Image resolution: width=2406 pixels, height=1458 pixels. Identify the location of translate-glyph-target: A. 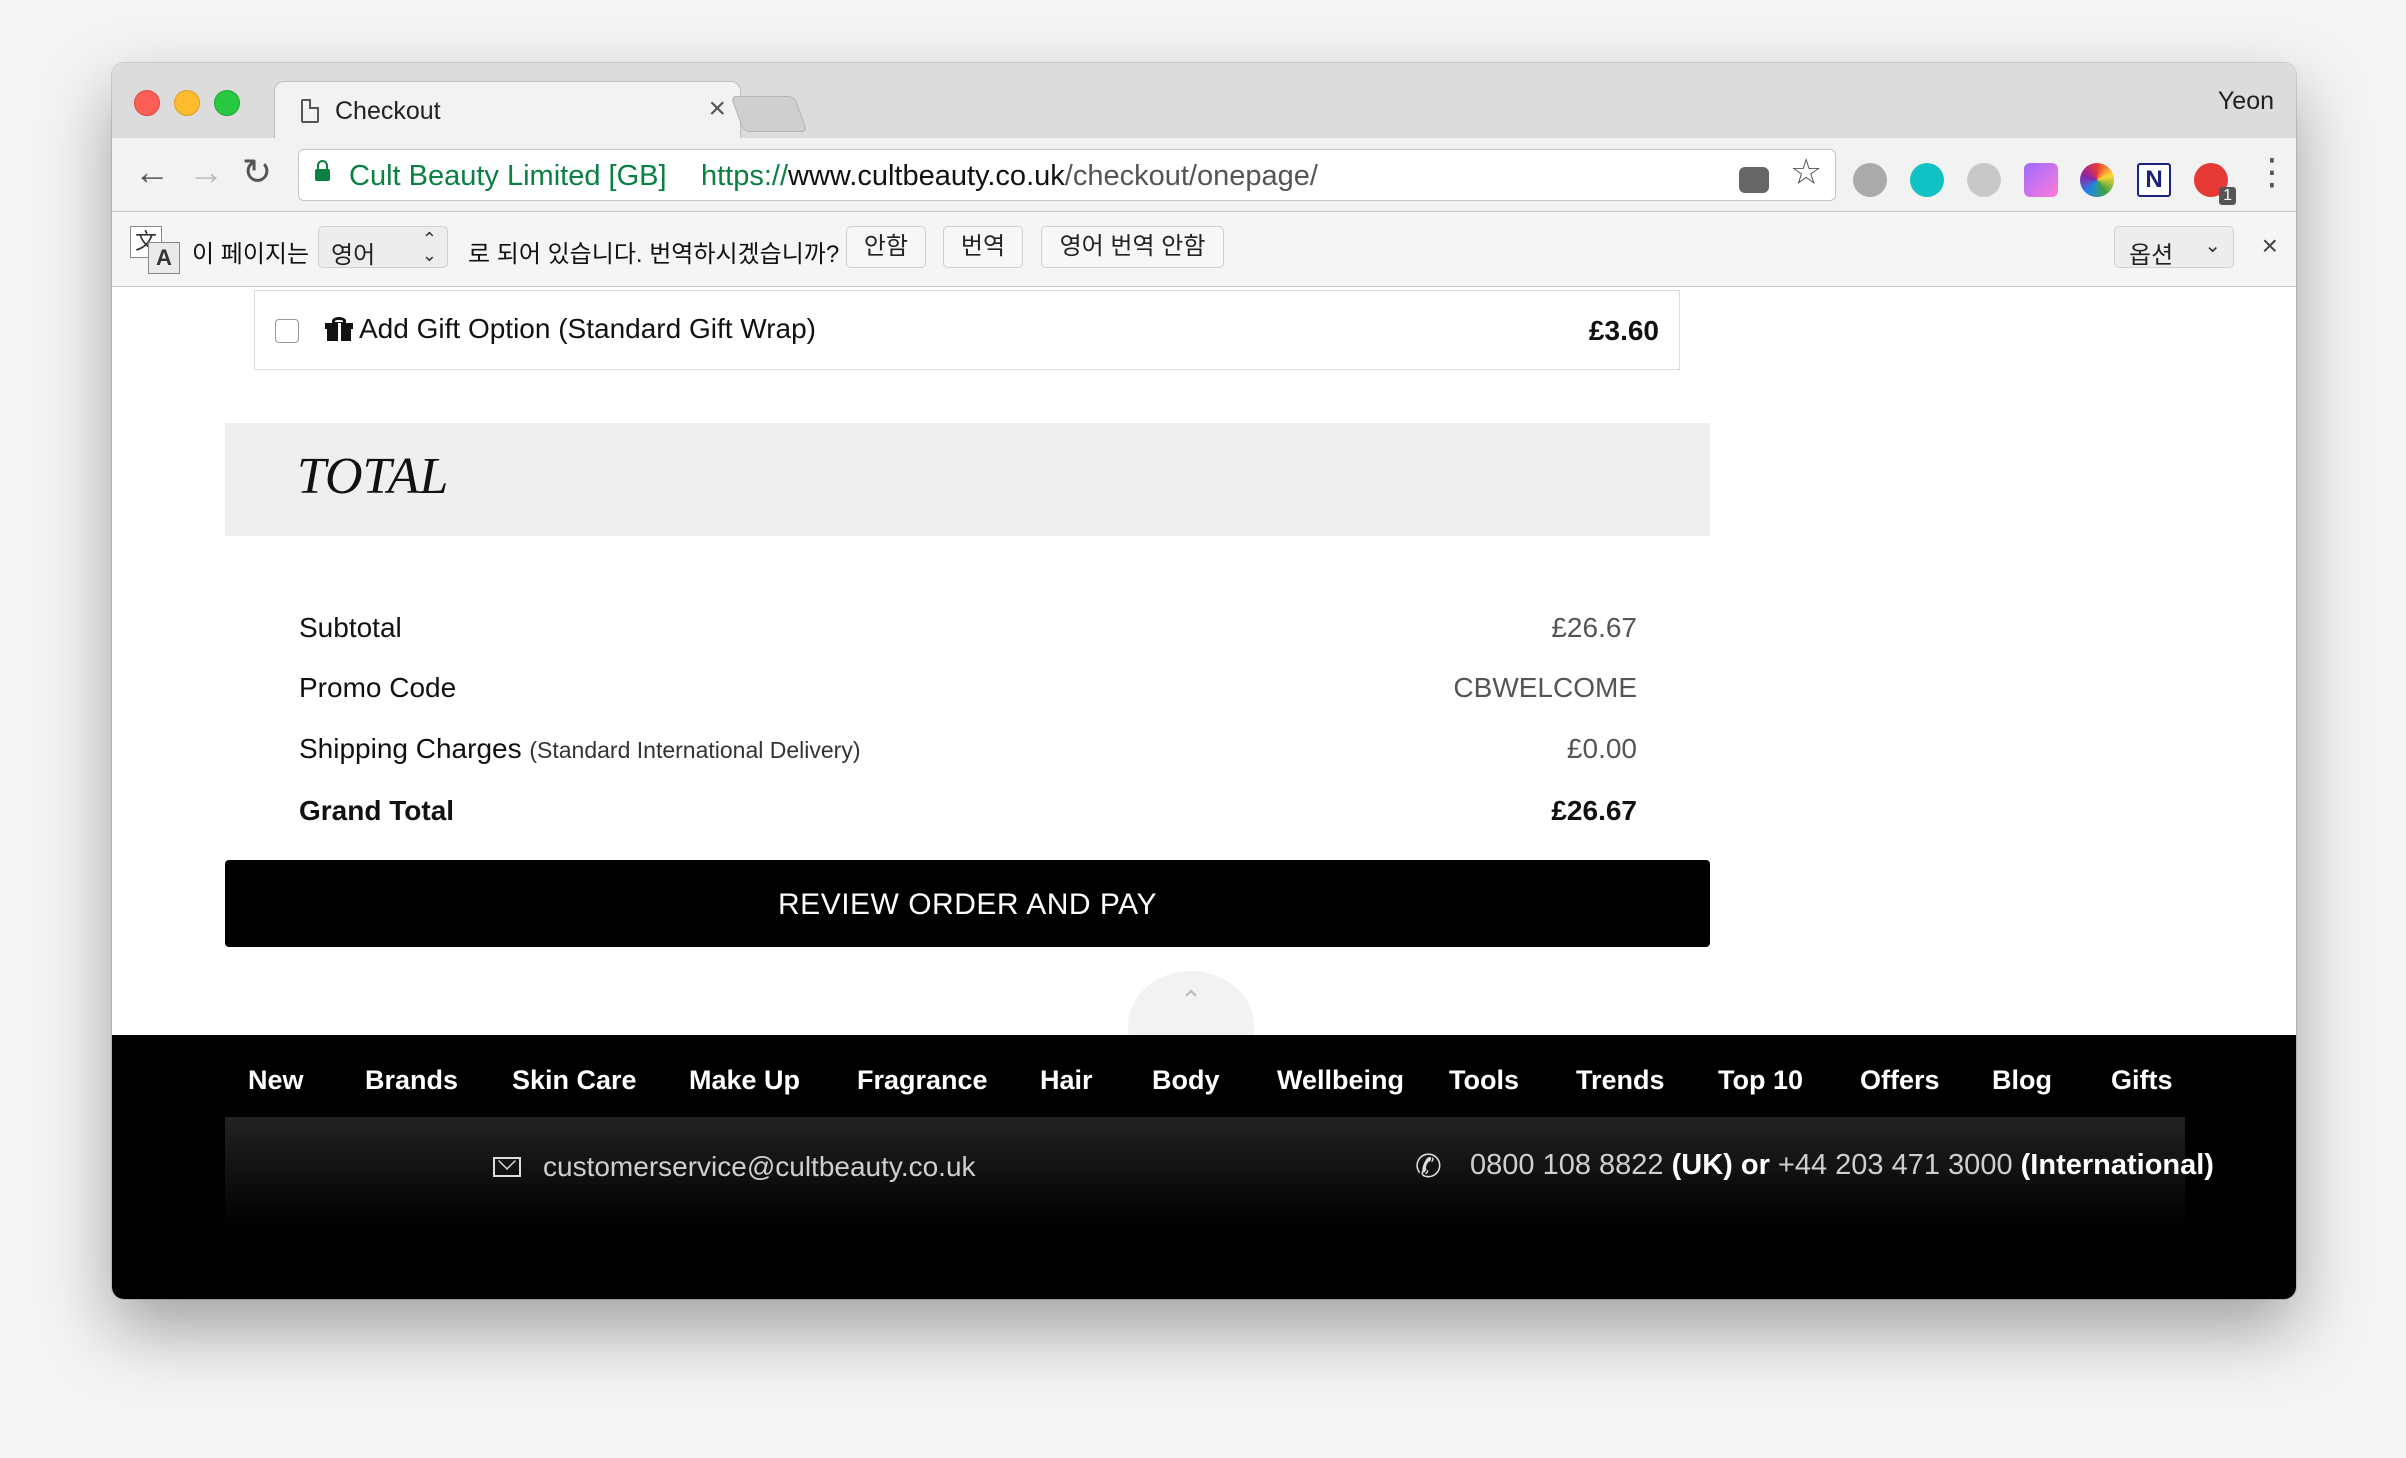
(164, 258).